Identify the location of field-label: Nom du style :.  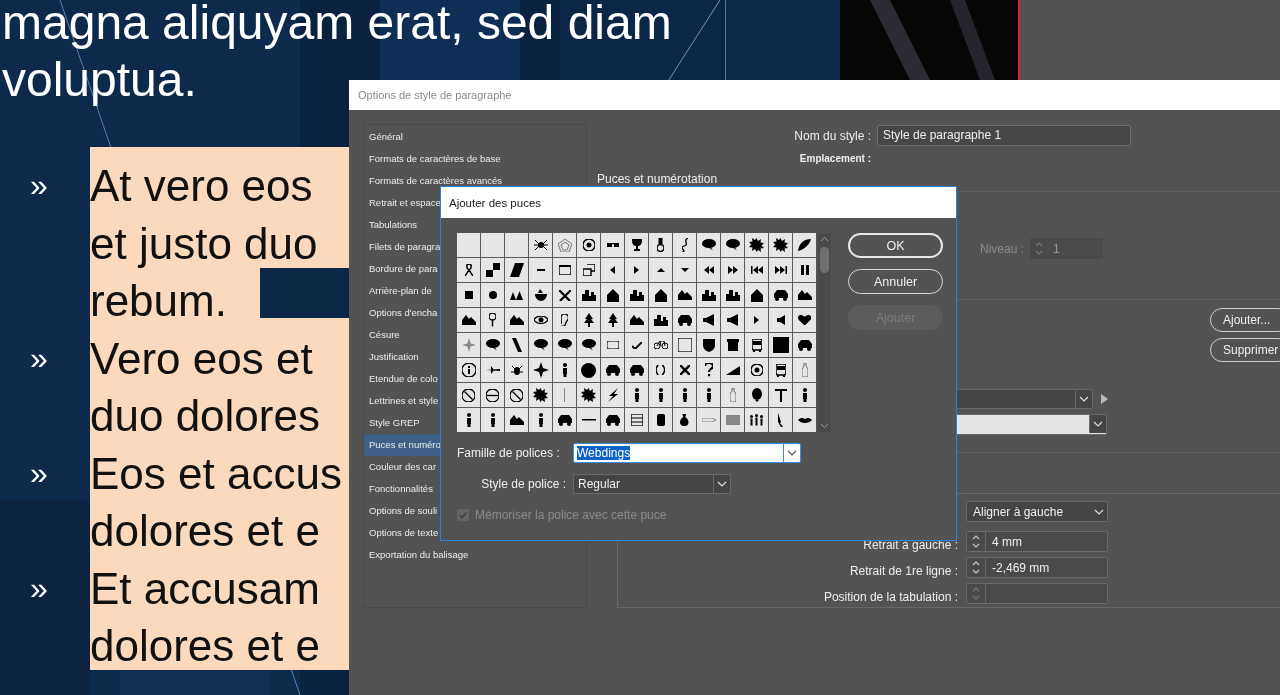
(832, 135).